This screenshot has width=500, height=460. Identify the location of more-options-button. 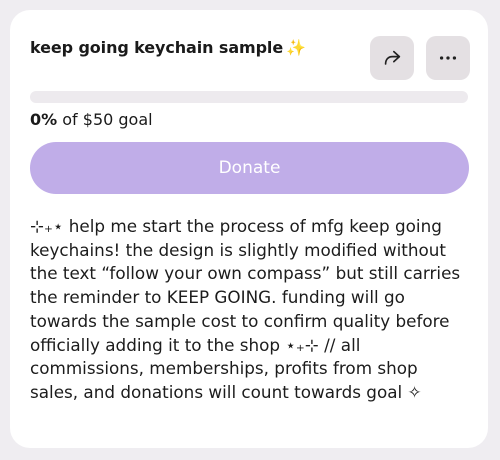
(448, 58).